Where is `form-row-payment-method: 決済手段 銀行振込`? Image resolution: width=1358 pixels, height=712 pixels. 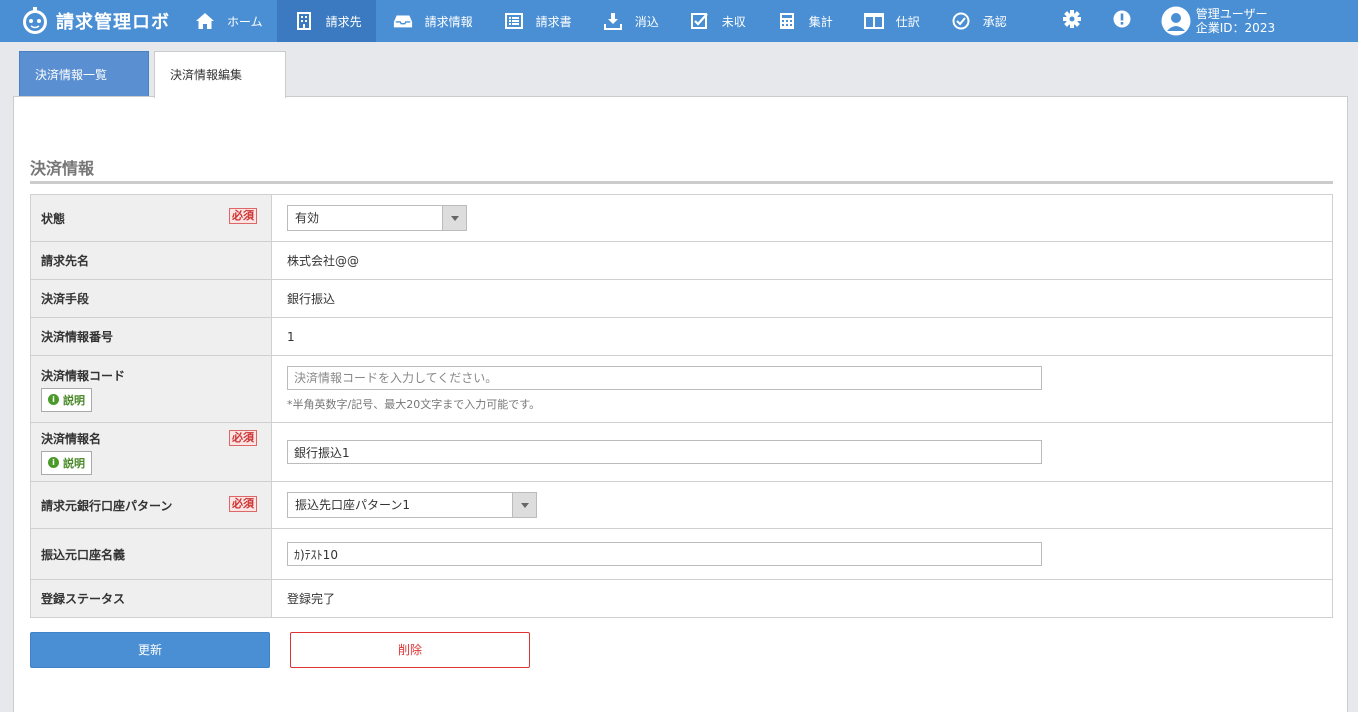 form-row-payment-method: 決済手段 銀行振込 is located at coordinates (681, 298).